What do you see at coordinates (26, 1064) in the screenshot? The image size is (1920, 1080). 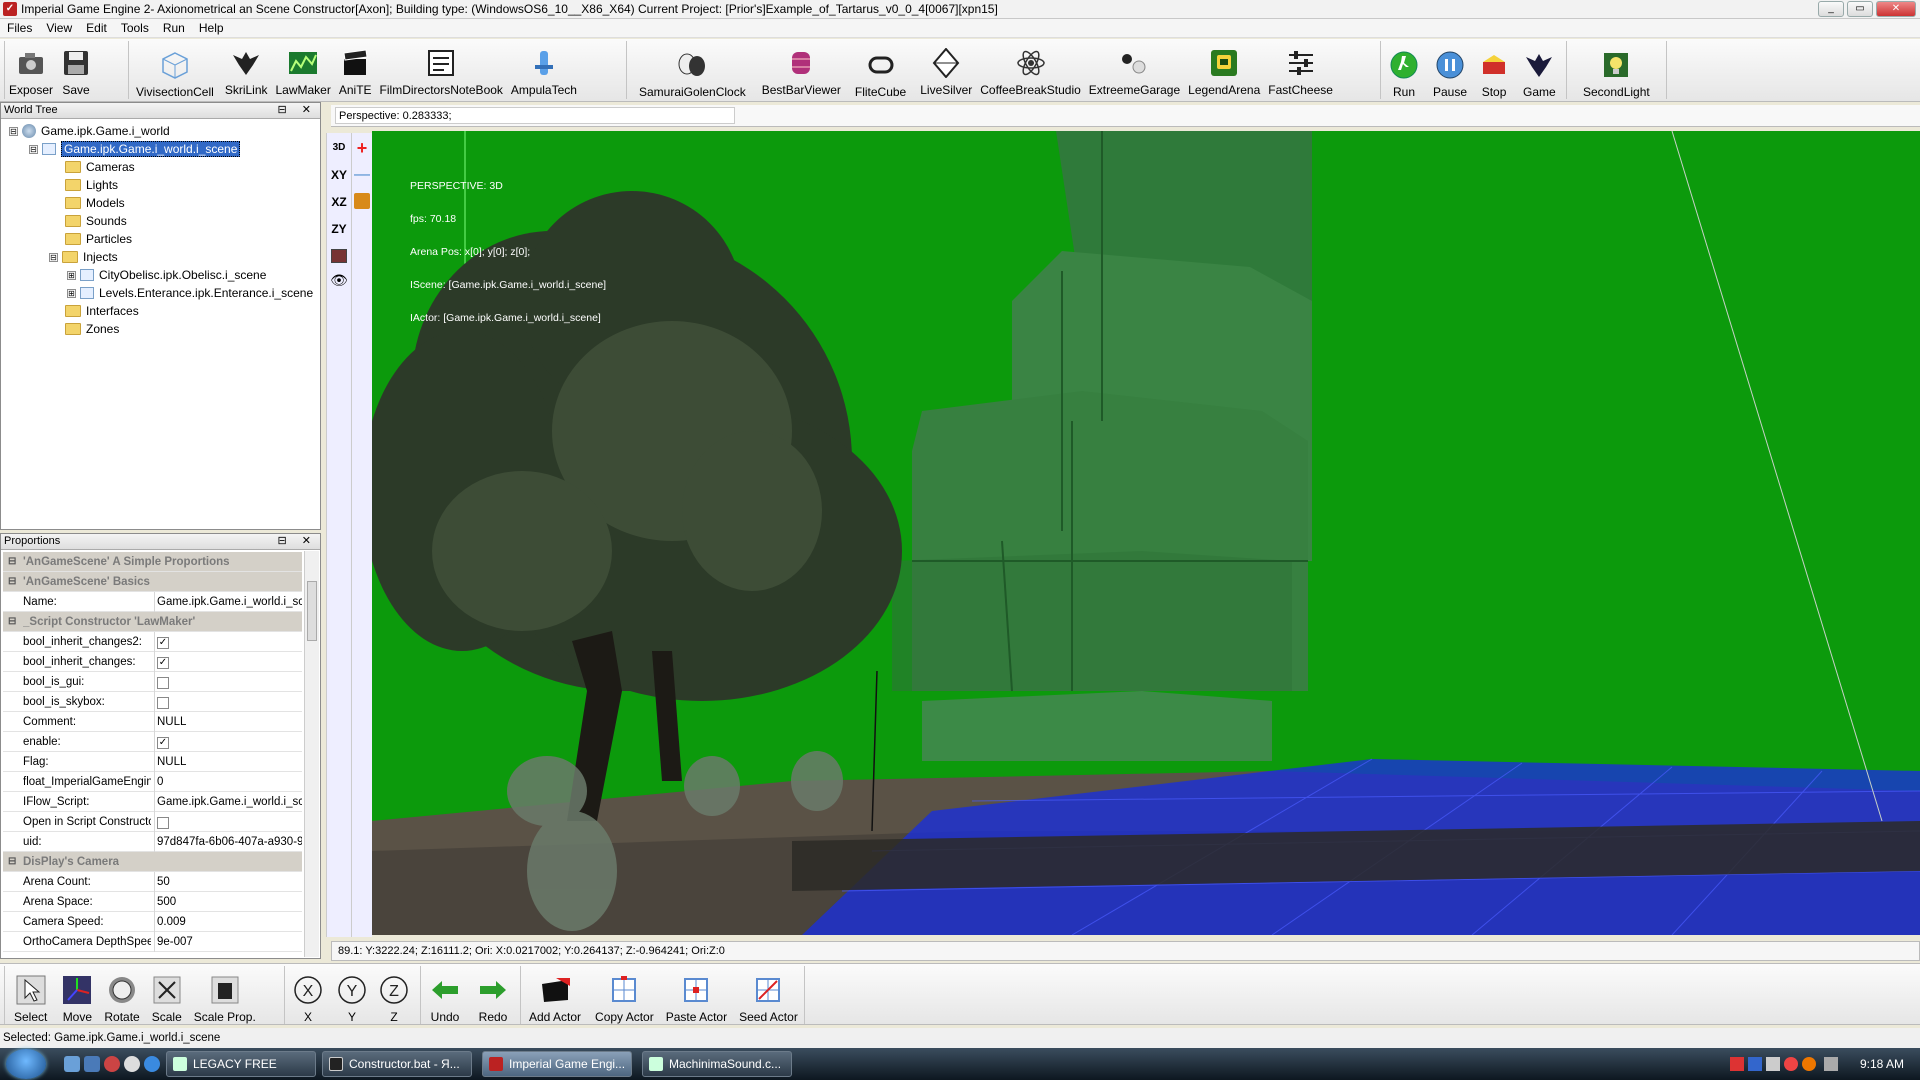 I see `start-orb-icon` at bounding box center [26, 1064].